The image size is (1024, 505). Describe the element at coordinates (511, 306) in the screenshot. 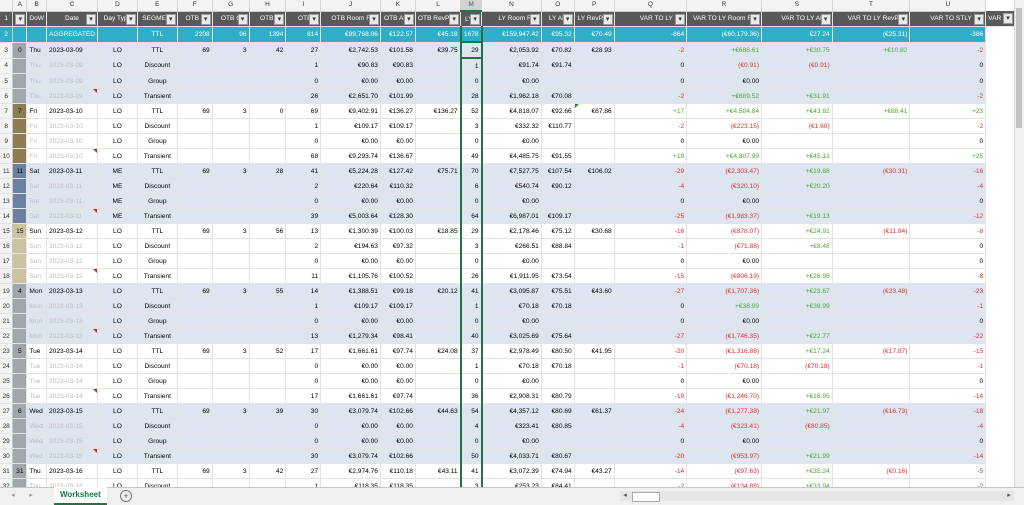

I see `cell-lyrev: €70.18` at that location.